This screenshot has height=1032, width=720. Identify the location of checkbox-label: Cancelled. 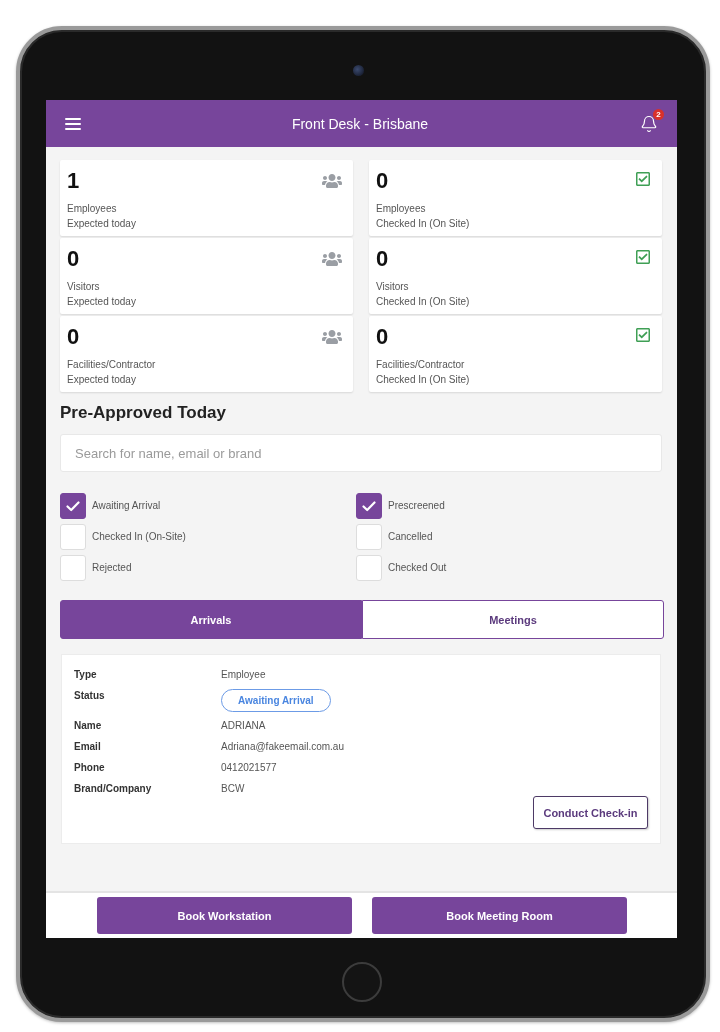
(410, 537).